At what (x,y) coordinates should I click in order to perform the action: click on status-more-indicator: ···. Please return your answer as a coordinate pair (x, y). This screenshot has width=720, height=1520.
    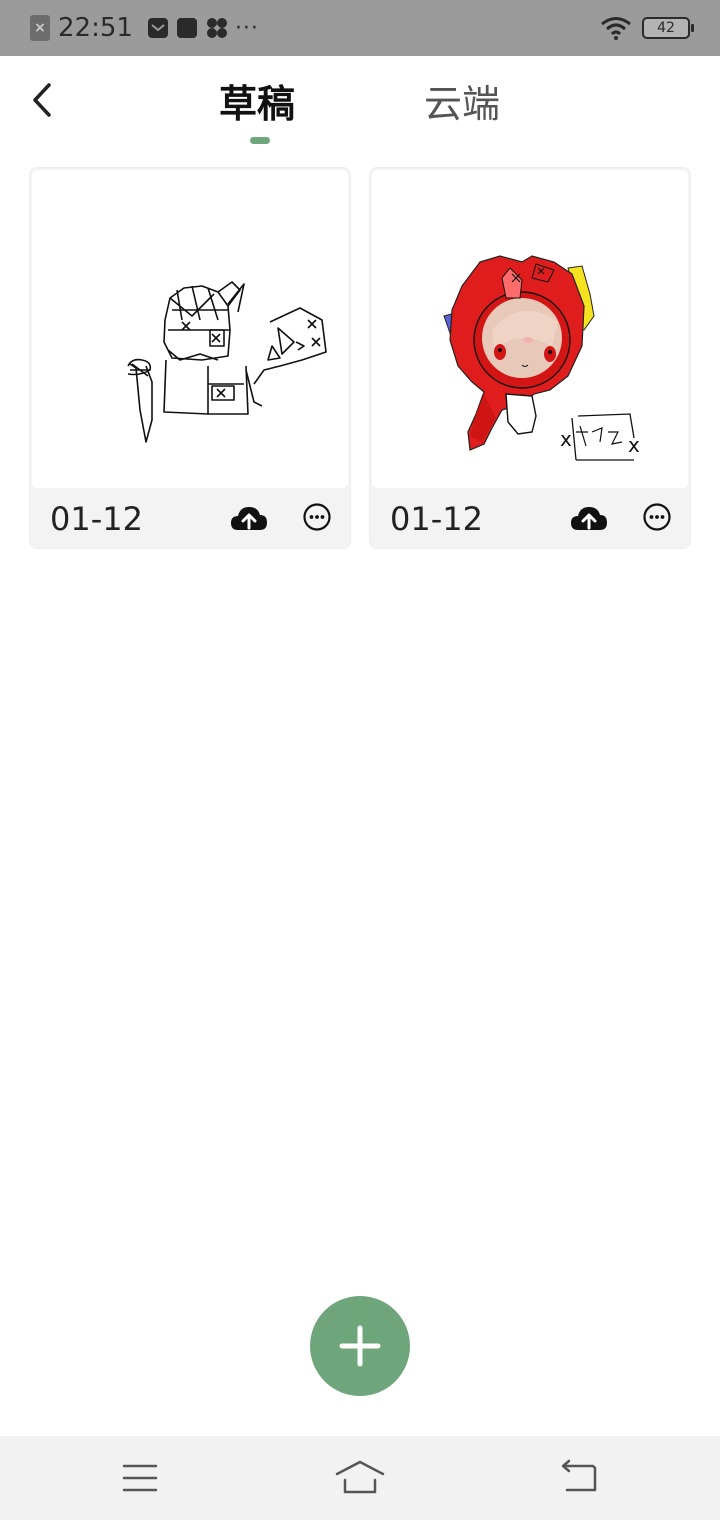
    Looking at the image, I should click on (246, 28).